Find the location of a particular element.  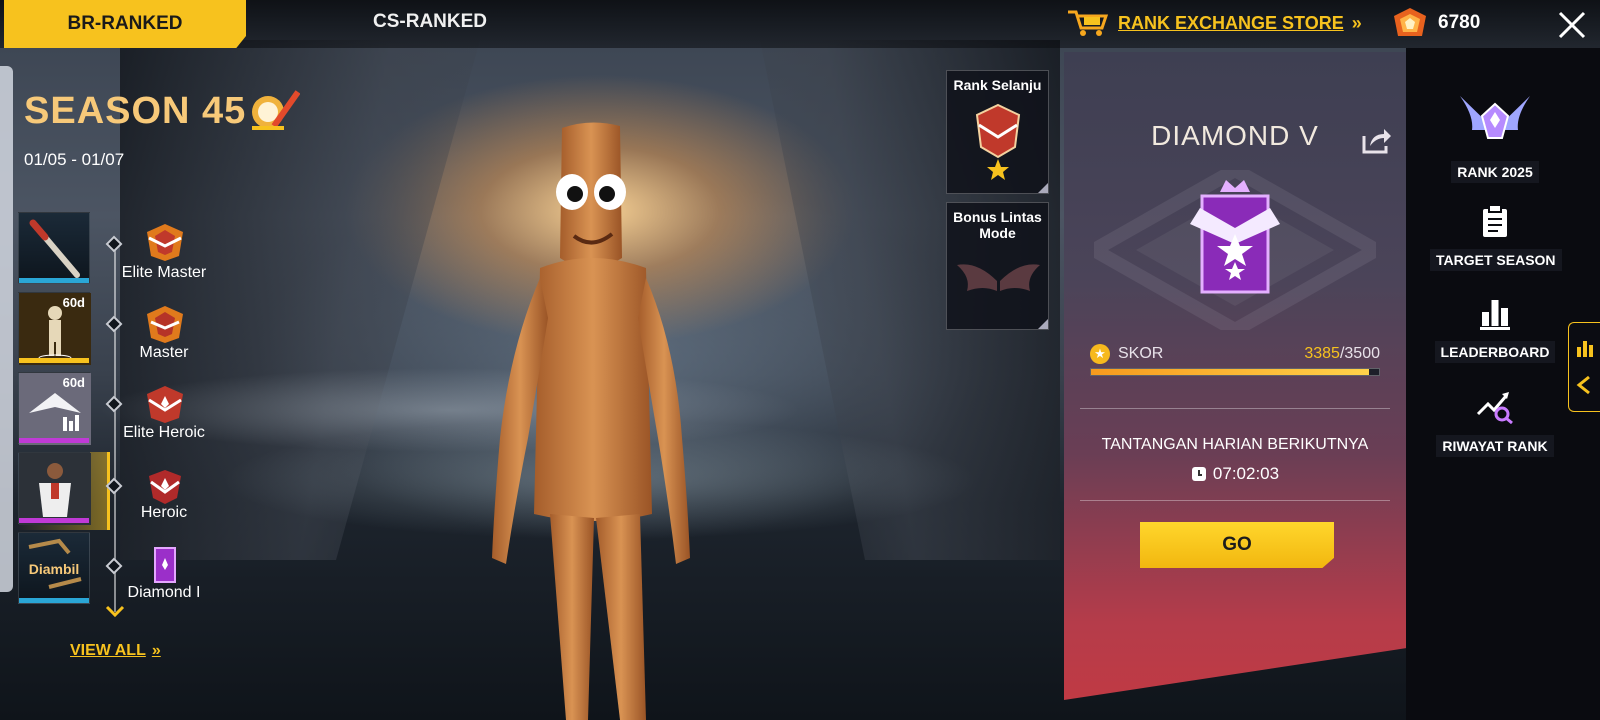

rank-exchange-store-link: RANK EXCHANGE STORE » is located at coordinates (1214, 23).